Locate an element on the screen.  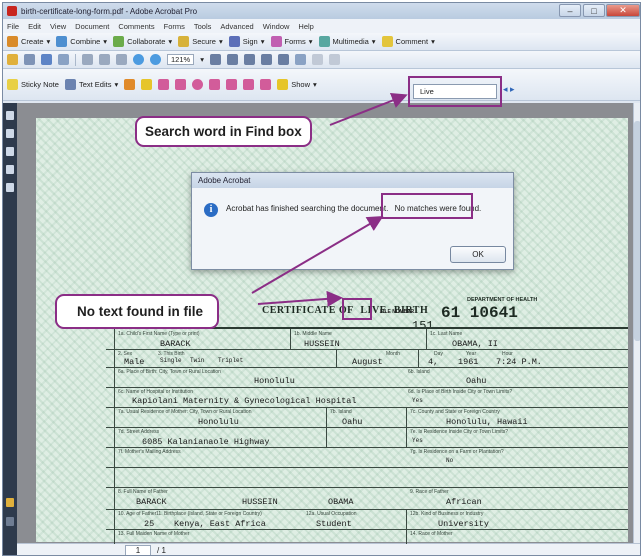
mother-county: Honolulu, Hawaii is located at coordinates (487, 422).